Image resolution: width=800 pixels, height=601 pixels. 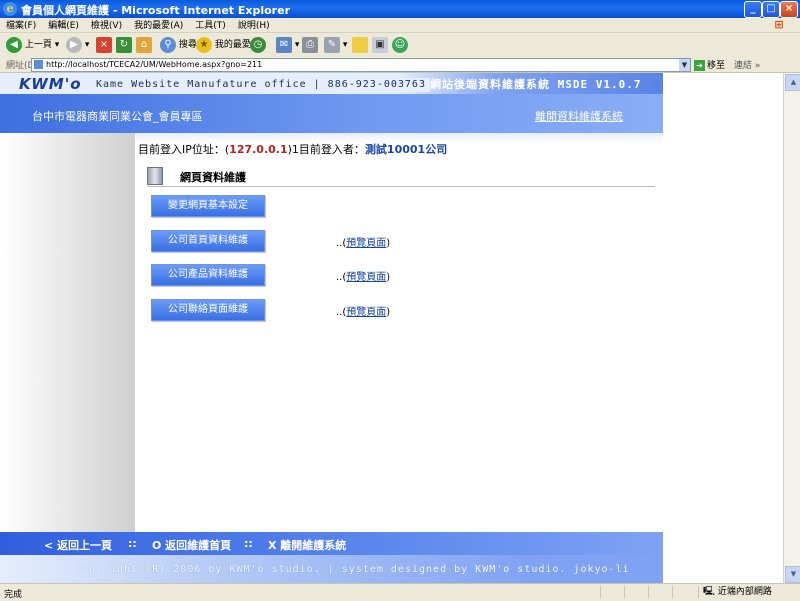 What do you see at coordinates (747, 64) in the screenshot?
I see `links-button: 連結 »` at bounding box center [747, 64].